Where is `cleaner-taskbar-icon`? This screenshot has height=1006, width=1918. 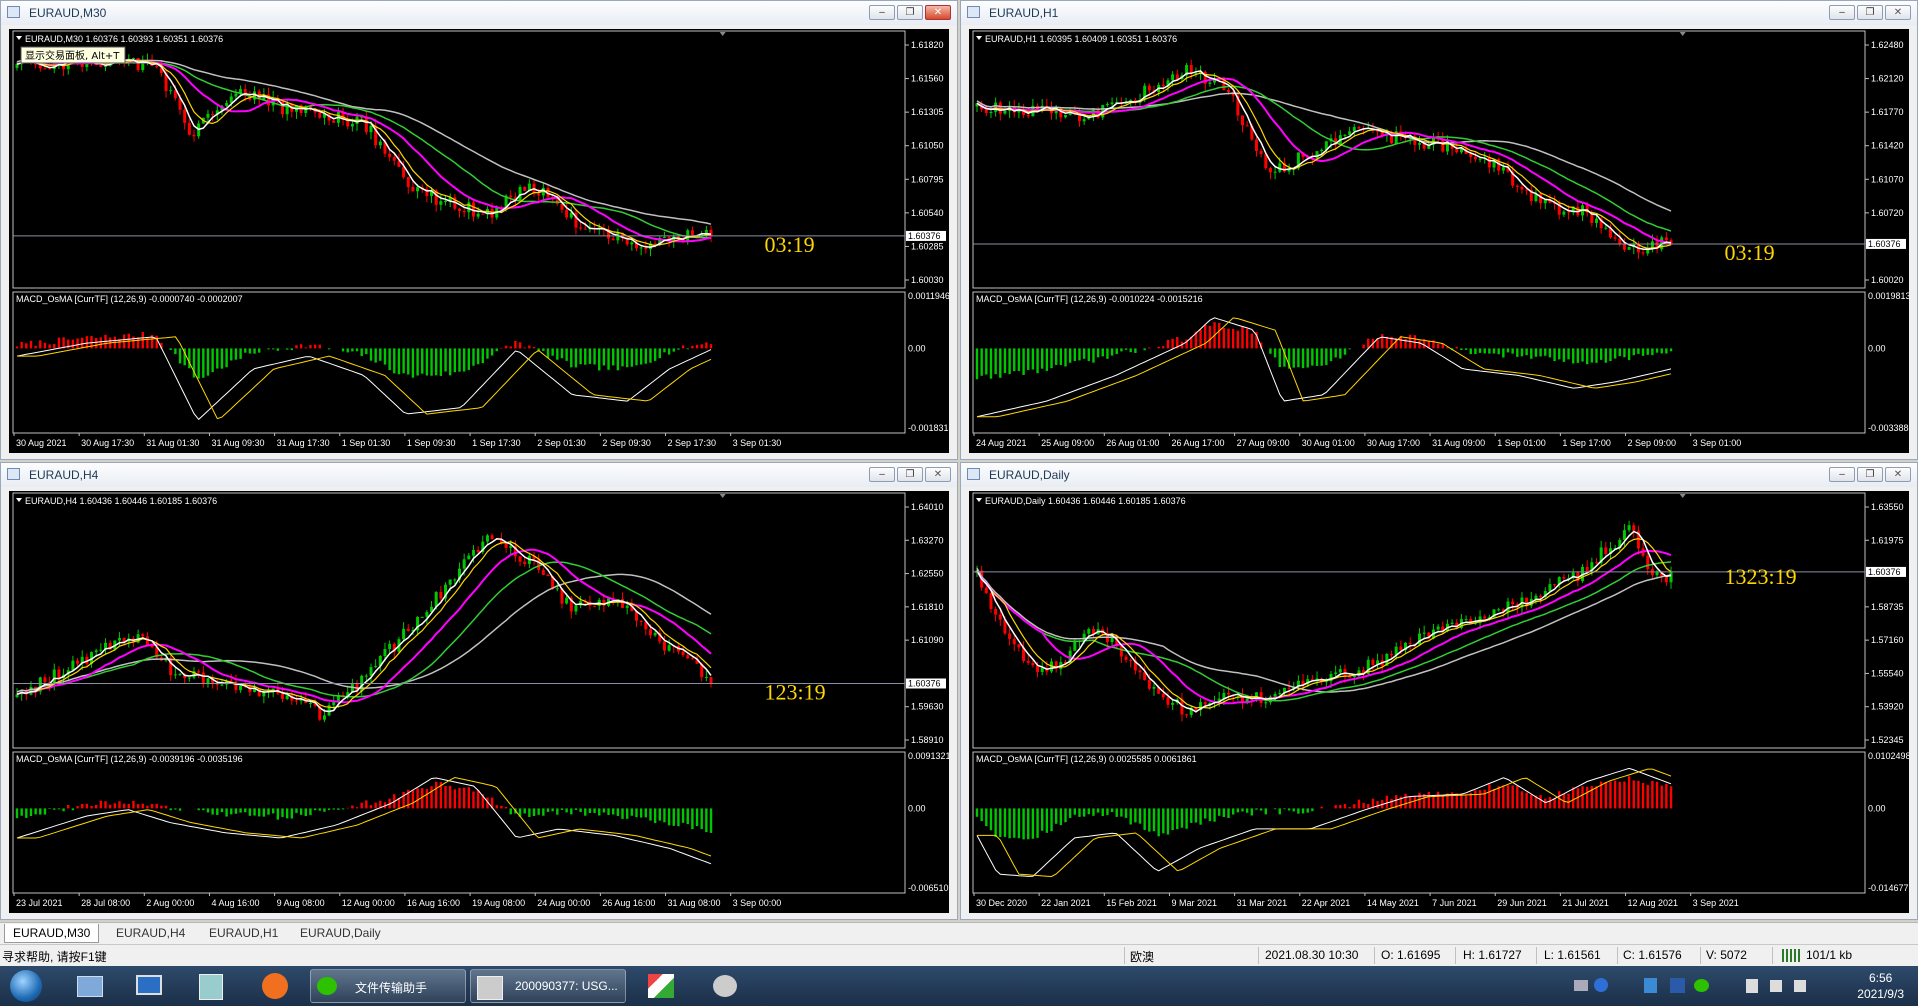 cleaner-taskbar-icon is located at coordinates (725, 986).